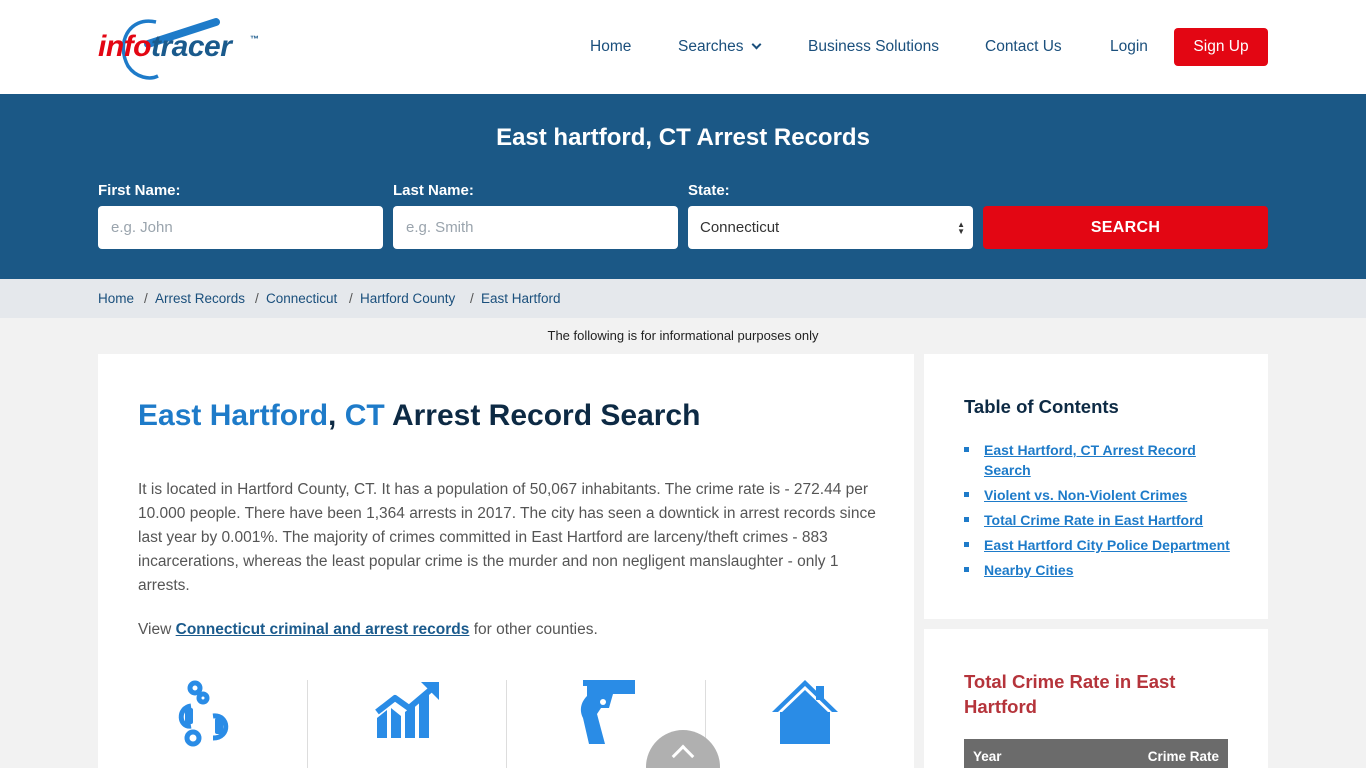 This screenshot has height=768, width=1366. I want to click on nav-searches: Searches, so click(720, 47).